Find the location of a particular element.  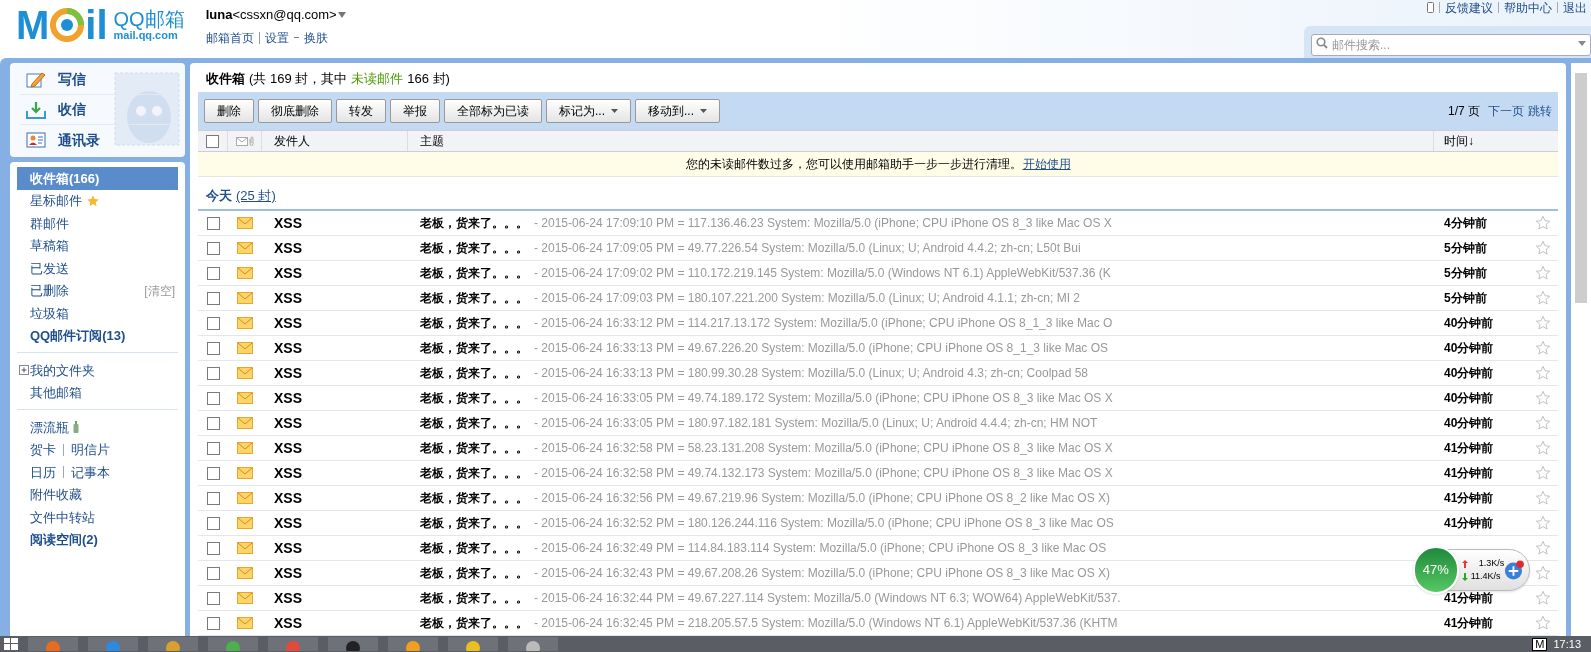

sidebar-item: 其他邮箱 is located at coordinates (97, 392).